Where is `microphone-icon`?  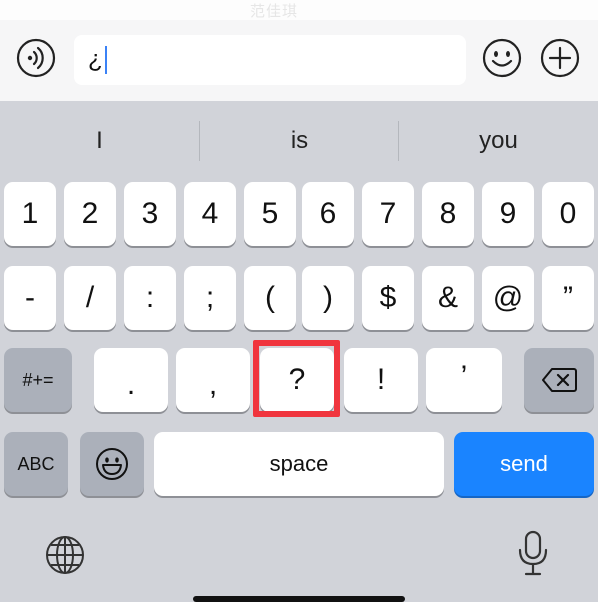 microphone-icon is located at coordinates (533, 553).